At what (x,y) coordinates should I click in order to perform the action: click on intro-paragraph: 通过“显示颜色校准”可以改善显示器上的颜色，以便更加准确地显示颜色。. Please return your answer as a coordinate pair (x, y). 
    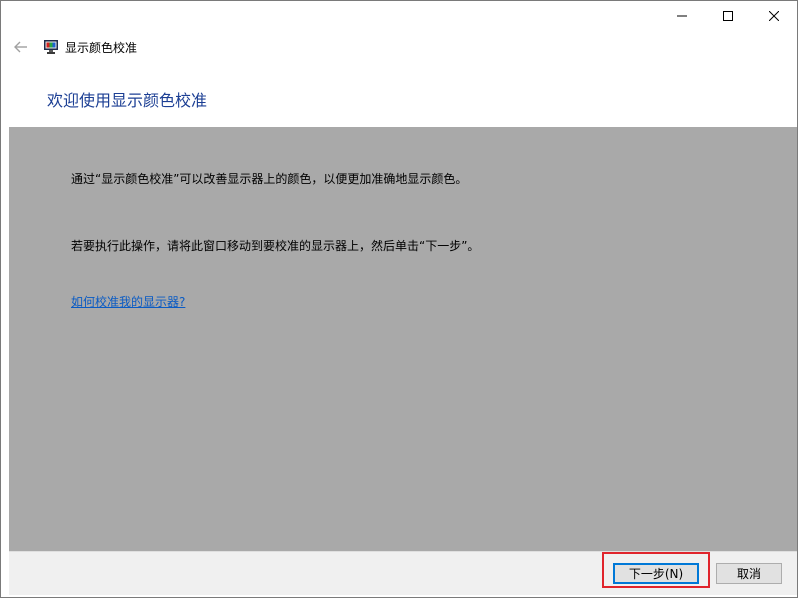
    Looking at the image, I should click on (269, 179).